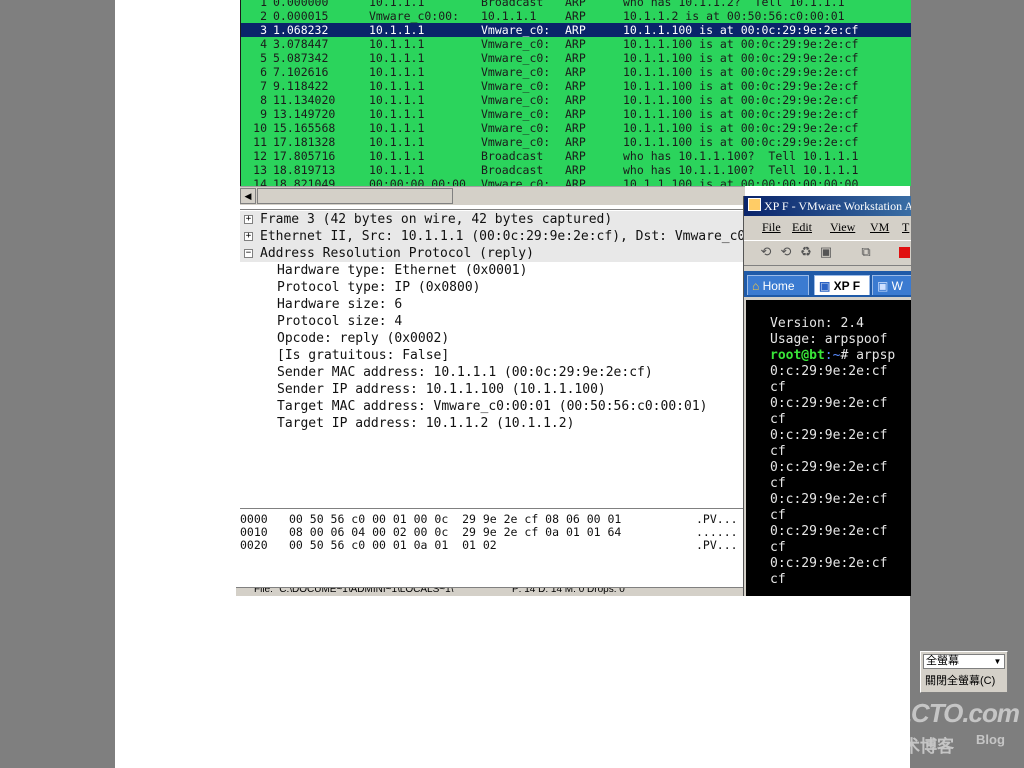  What do you see at coordinates (903, 252) in the screenshot?
I see `stop-icon` at bounding box center [903, 252].